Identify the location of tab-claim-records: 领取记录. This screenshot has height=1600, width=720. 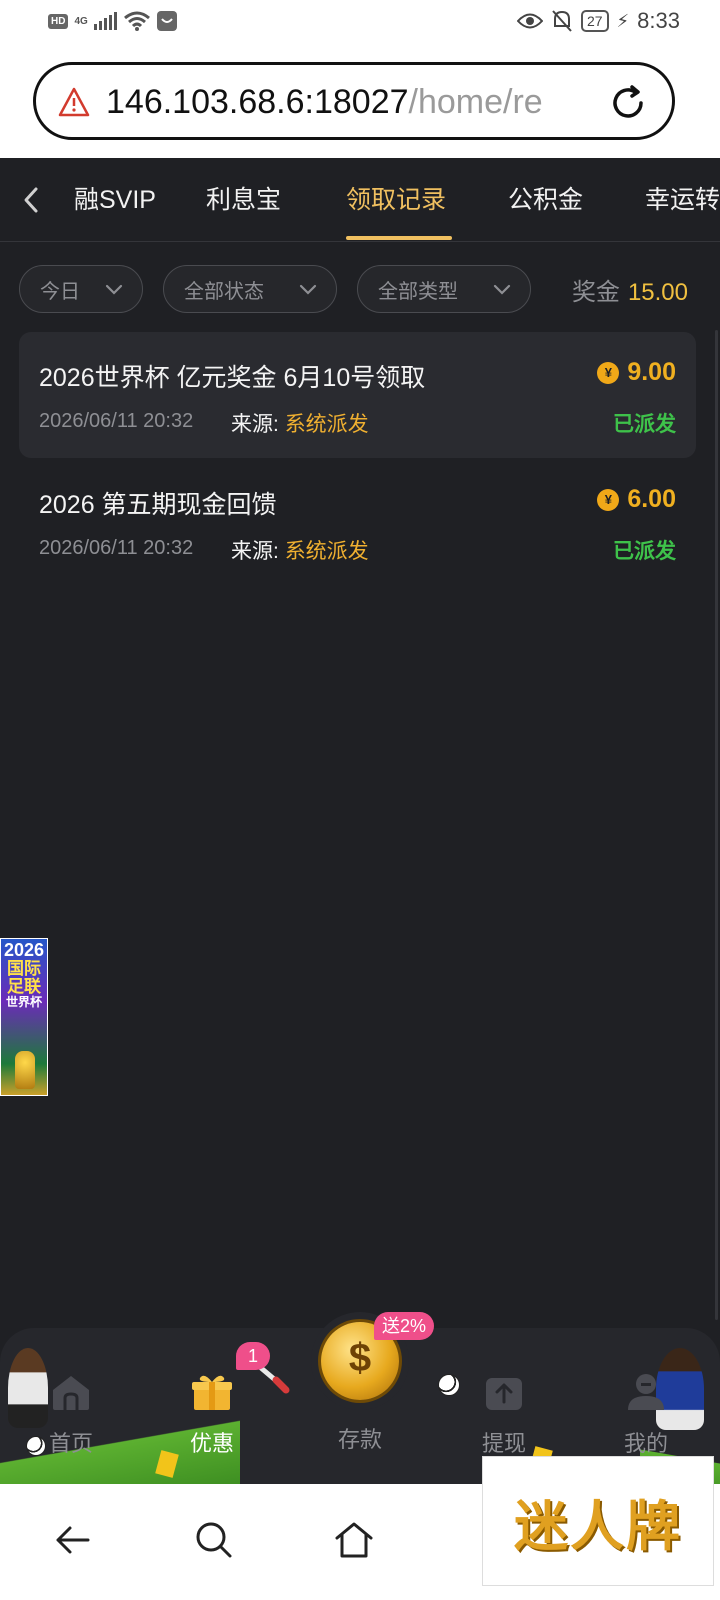
(396, 198).